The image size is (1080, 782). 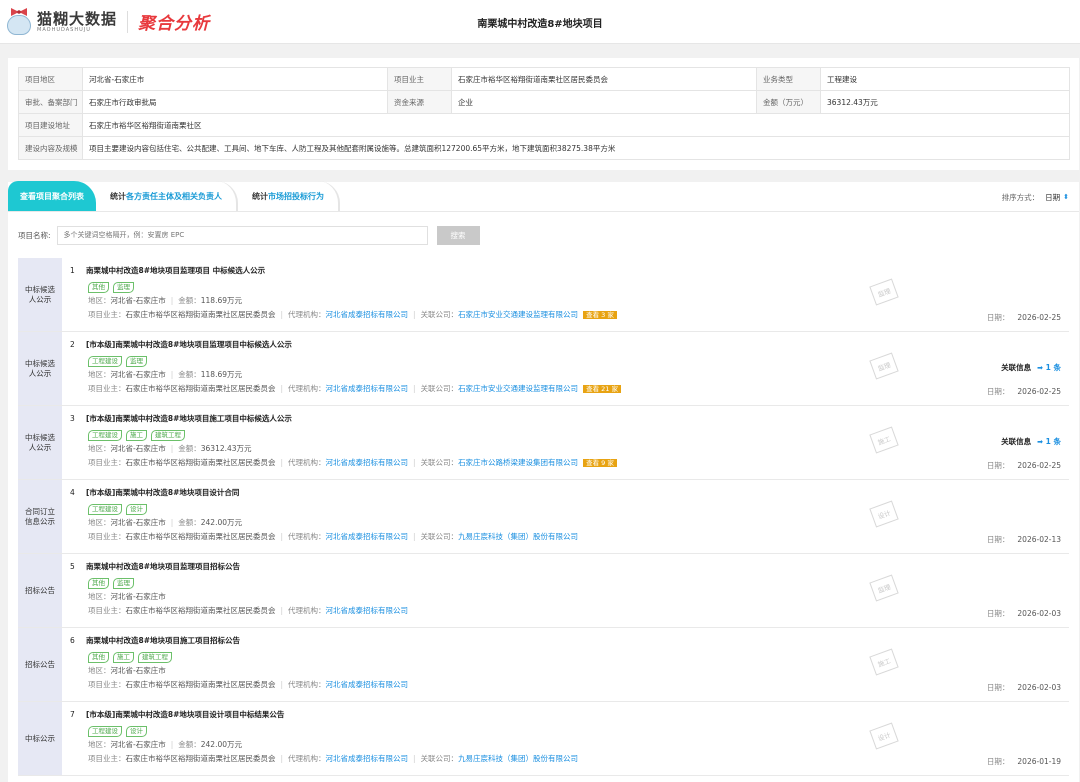 What do you see at coordinates (123, 657) in the screenshot?
I see `category-tag: 施工` at bounding box center [123, 657].